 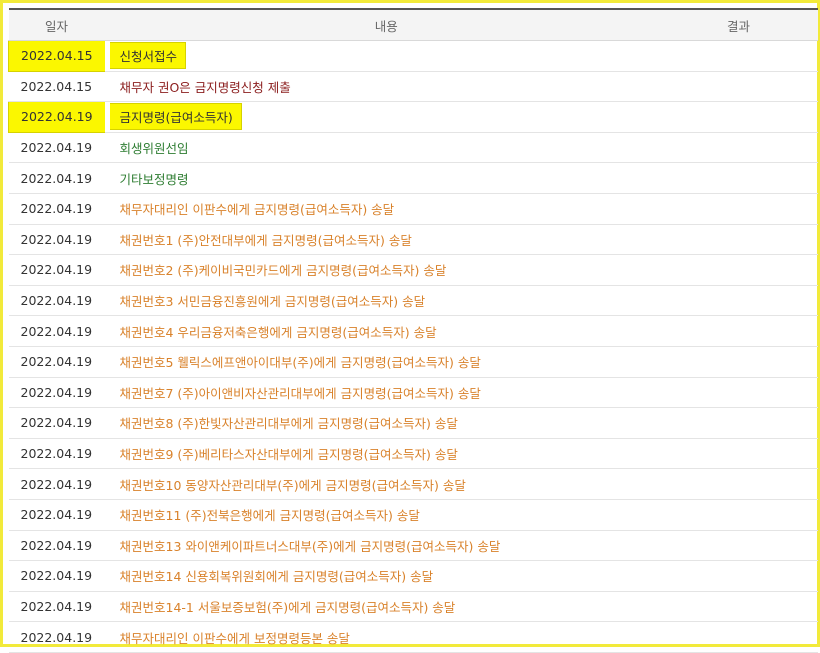 I want to click on table-row: 2022.04.15 채무자 권O은 금지명령신청 제출, so click(x=413, y=87).